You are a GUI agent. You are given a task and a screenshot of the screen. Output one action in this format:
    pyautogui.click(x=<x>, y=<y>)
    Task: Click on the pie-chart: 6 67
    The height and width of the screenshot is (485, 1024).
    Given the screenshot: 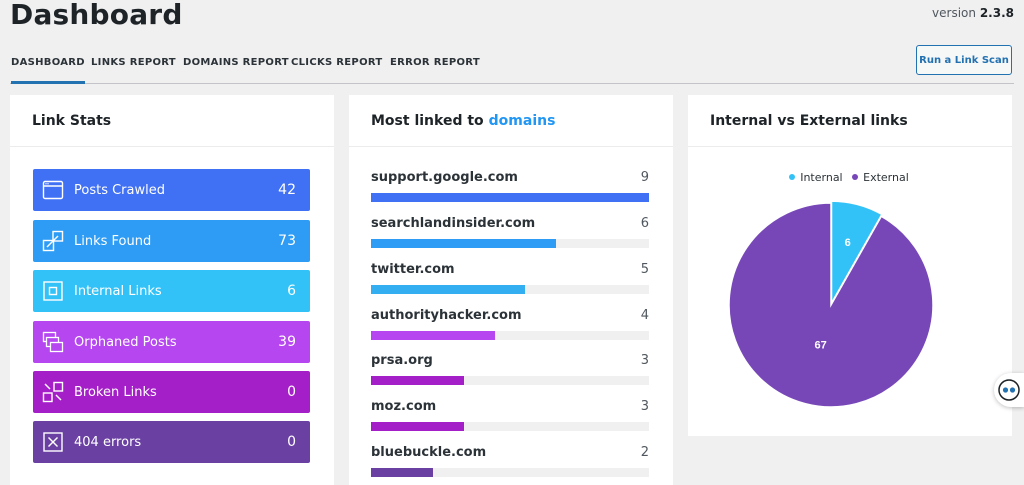 What is the action you would take?
    pyautogui.click(x=831, y=304)
    